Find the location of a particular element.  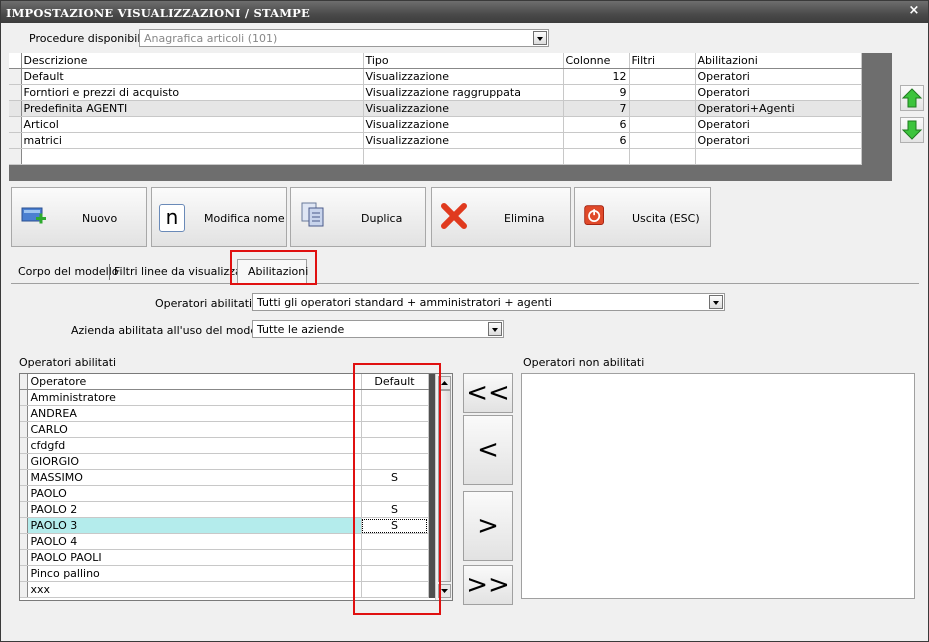

move-down-button is located at coordinates (912, 130).